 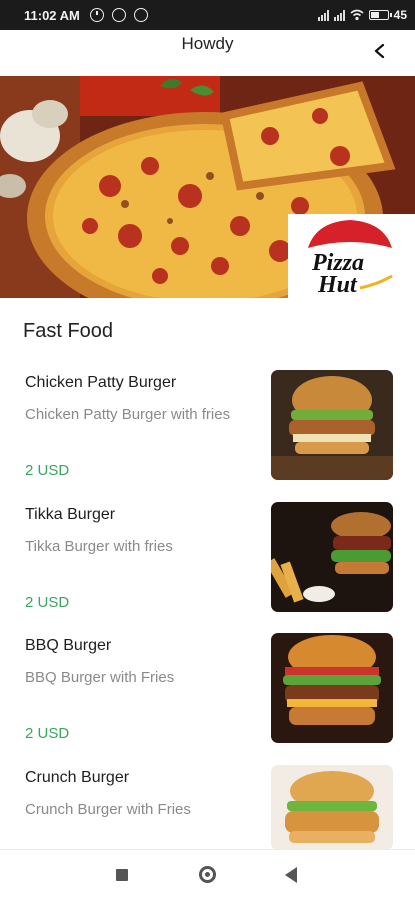 What do you see at coordinates (128, 414) in the screenshot?
I see `item-description: Chicken Patty Burger with fries` at bounding box center [128, 414].